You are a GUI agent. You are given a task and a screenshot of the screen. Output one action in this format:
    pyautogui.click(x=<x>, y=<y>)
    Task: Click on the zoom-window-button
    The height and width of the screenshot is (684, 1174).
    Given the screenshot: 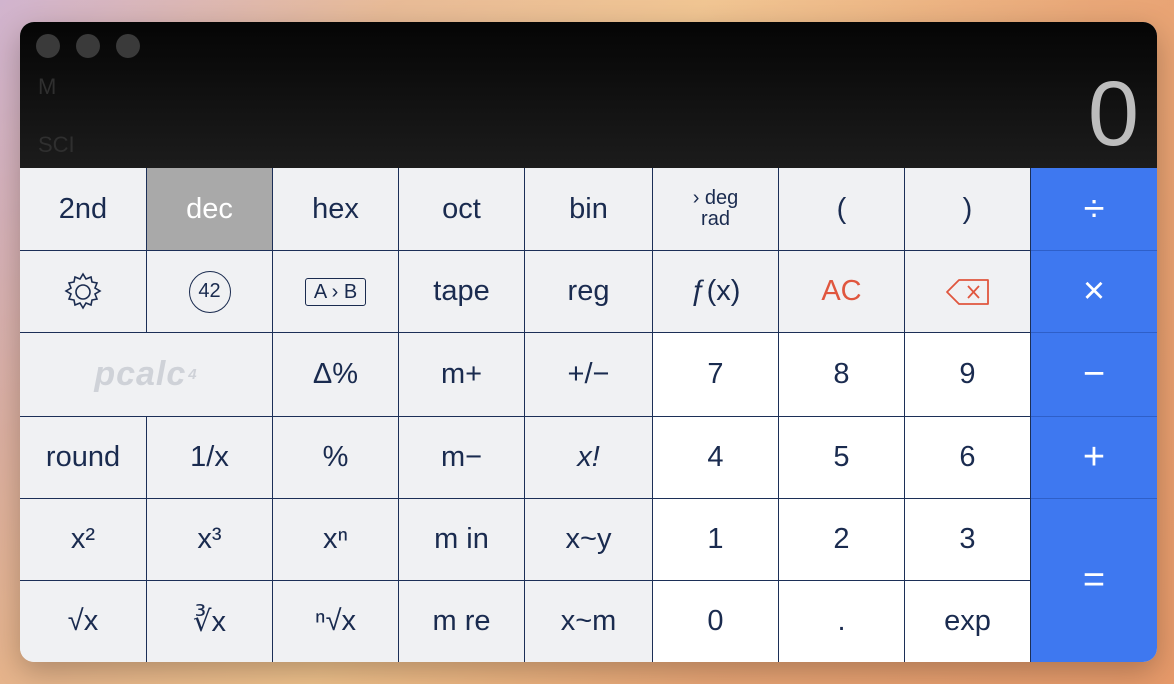 What is the action you would take?
    pyautogui.click(x=128, y=46)
    